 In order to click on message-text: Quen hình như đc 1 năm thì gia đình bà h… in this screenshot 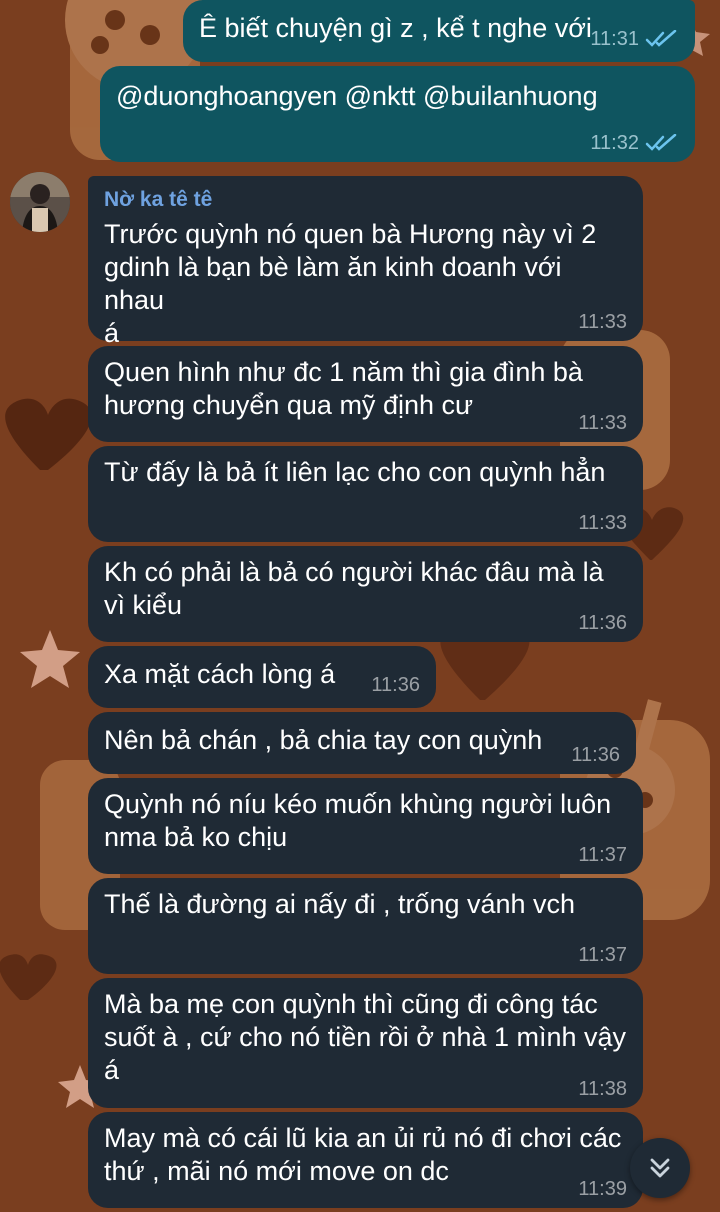, I will do `click(343, 388)`.